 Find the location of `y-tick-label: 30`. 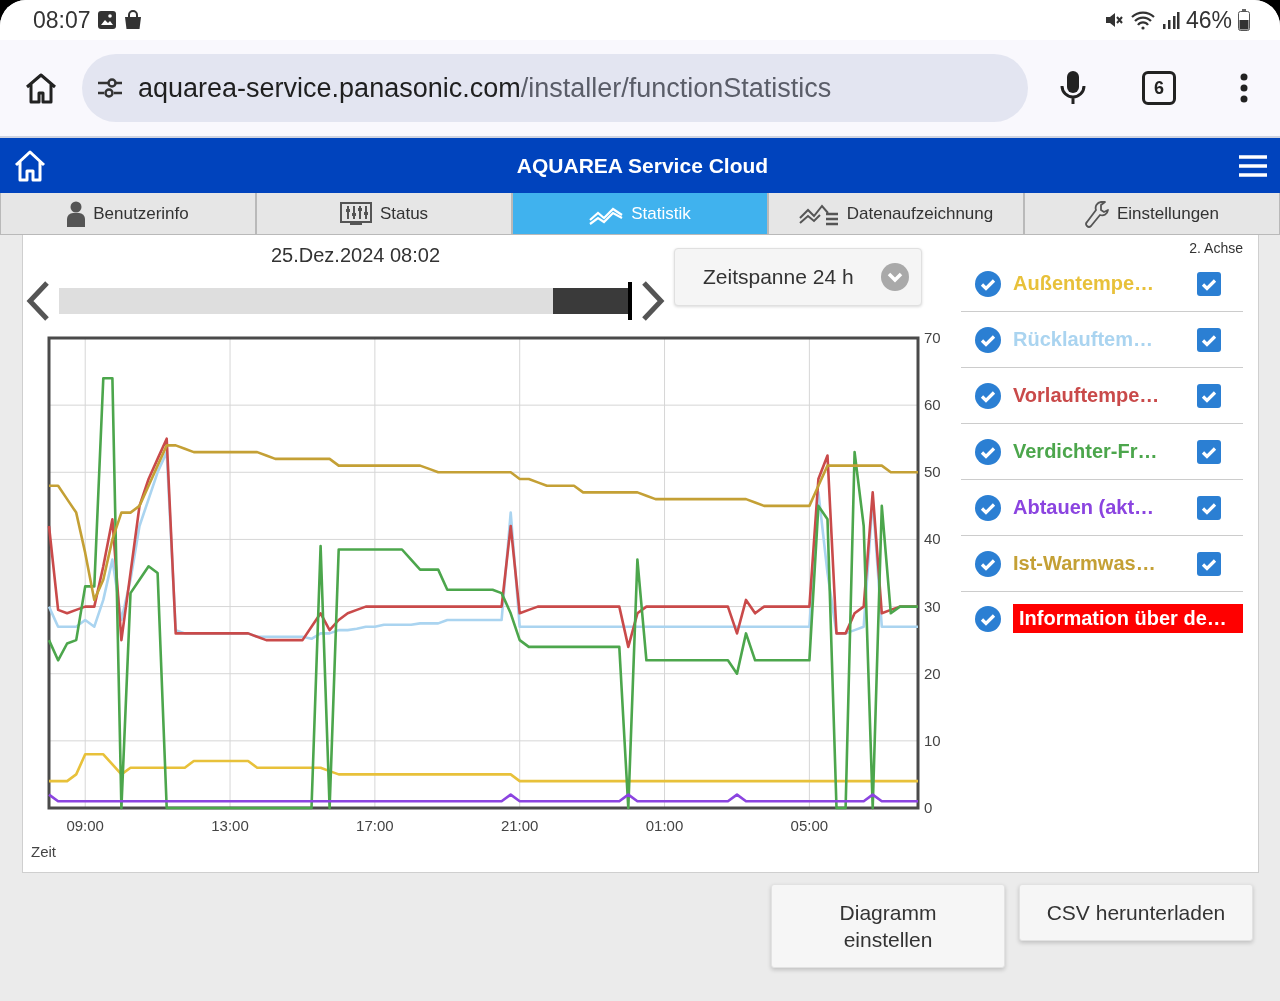

y-tick-label: 30 is located at coordinates (932, 606).